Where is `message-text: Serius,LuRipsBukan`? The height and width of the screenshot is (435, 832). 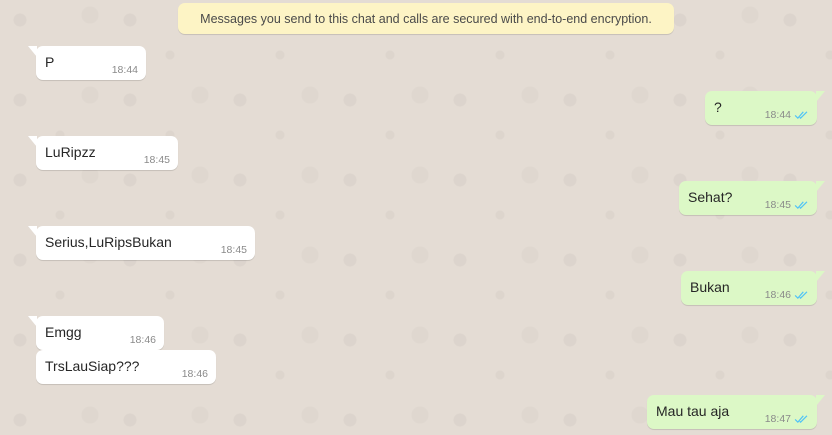 message-text: Serius,LuRipsBukan is located at coordinates (108, 242).